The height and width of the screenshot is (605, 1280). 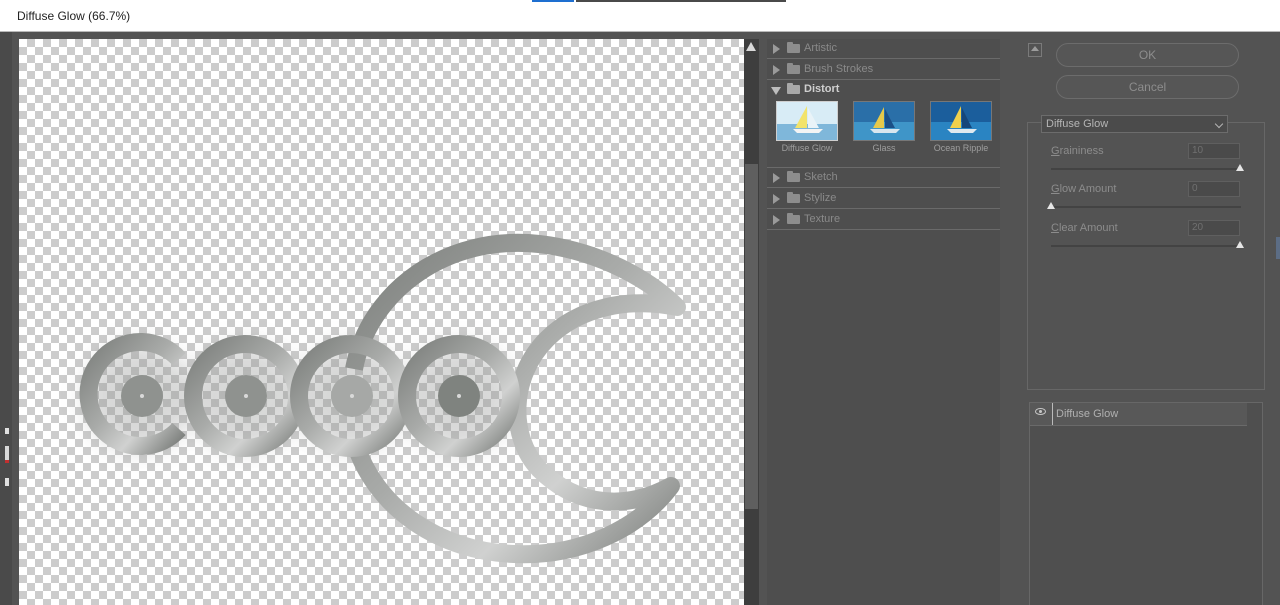 What do you see at coordinates (1214, 228) in the screenshot?
I see `clear-amount-input: 20` at bounding box center [1214, 228].